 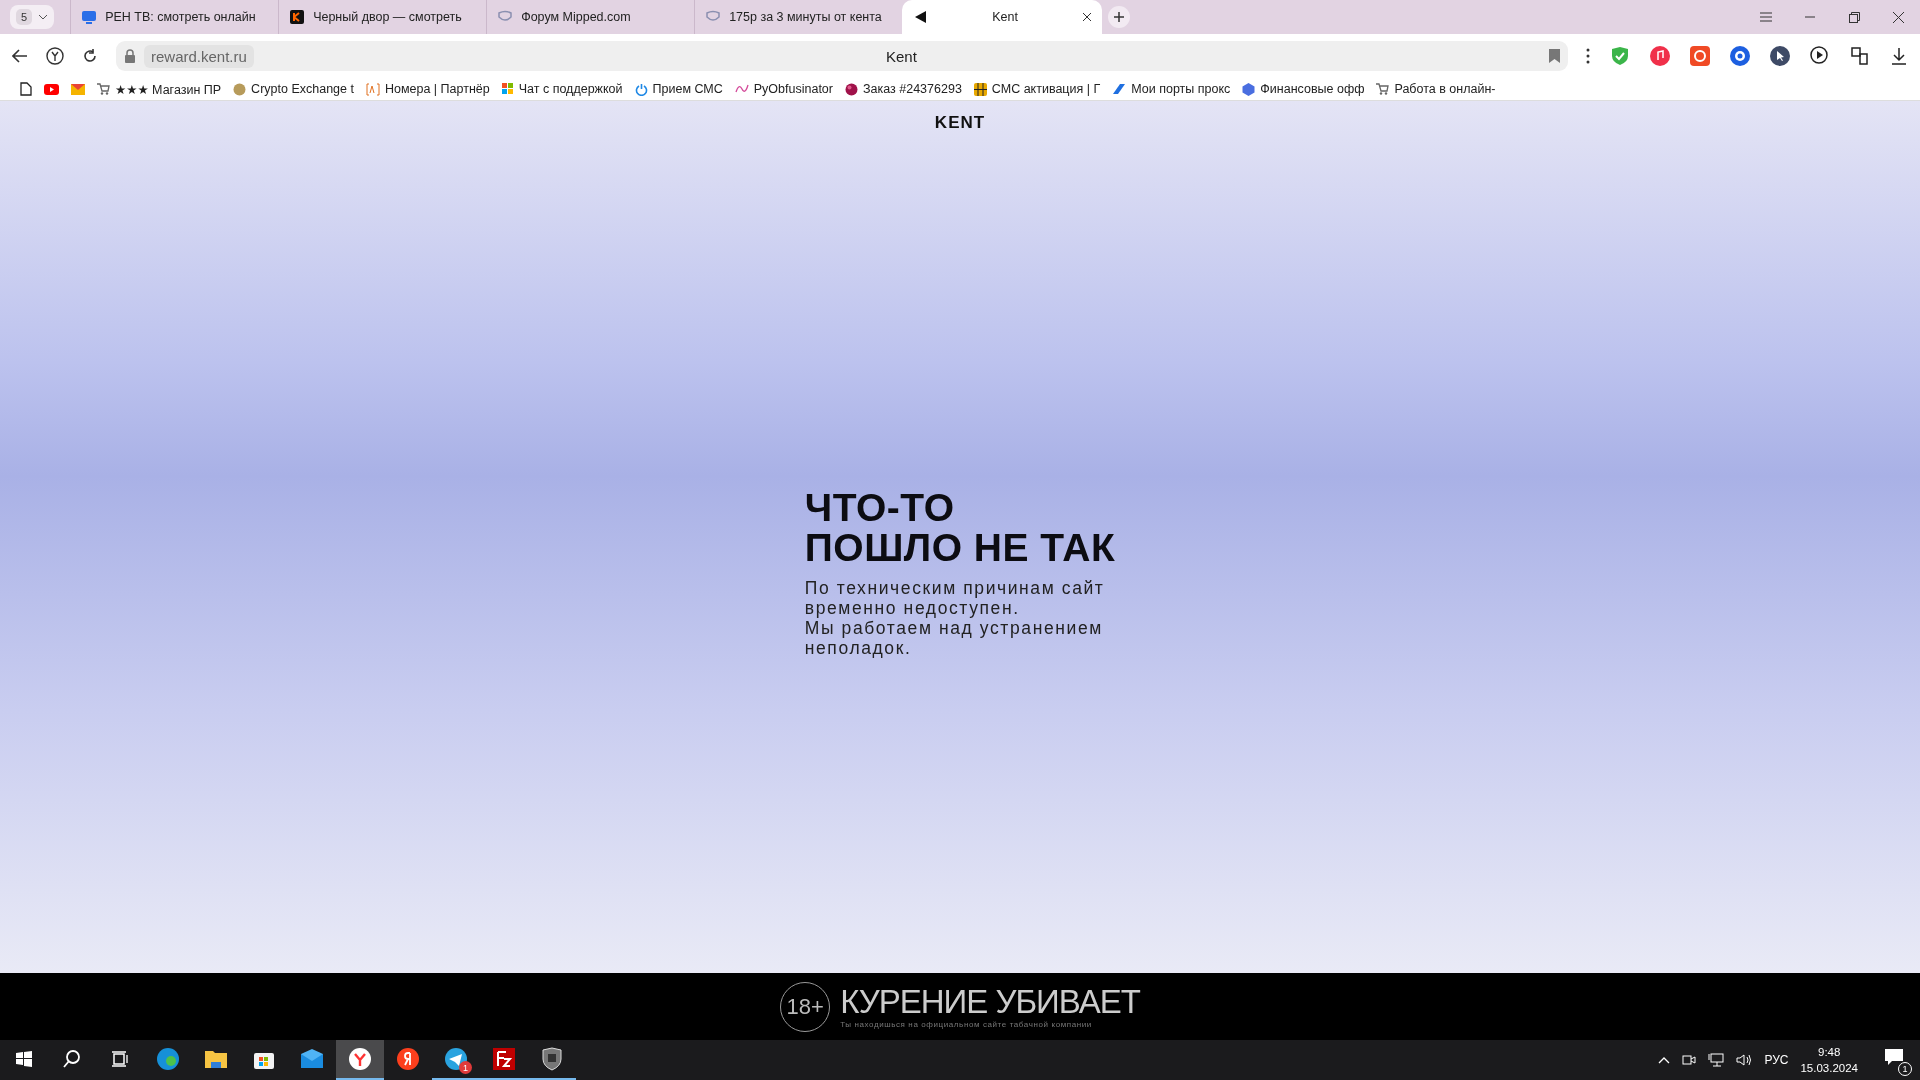 I want to click on volume-icon, so click(x=1744, y=1060).